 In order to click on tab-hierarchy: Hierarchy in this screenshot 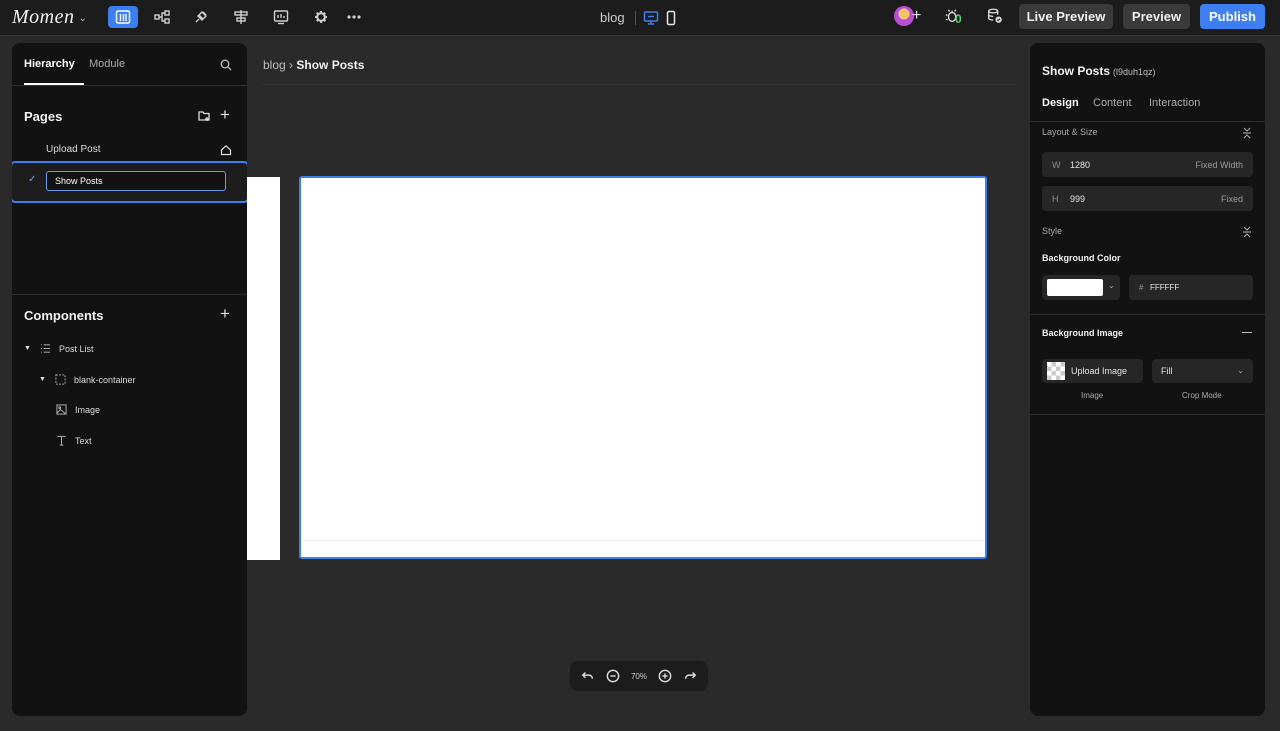, I will do `click(49, 64)`.